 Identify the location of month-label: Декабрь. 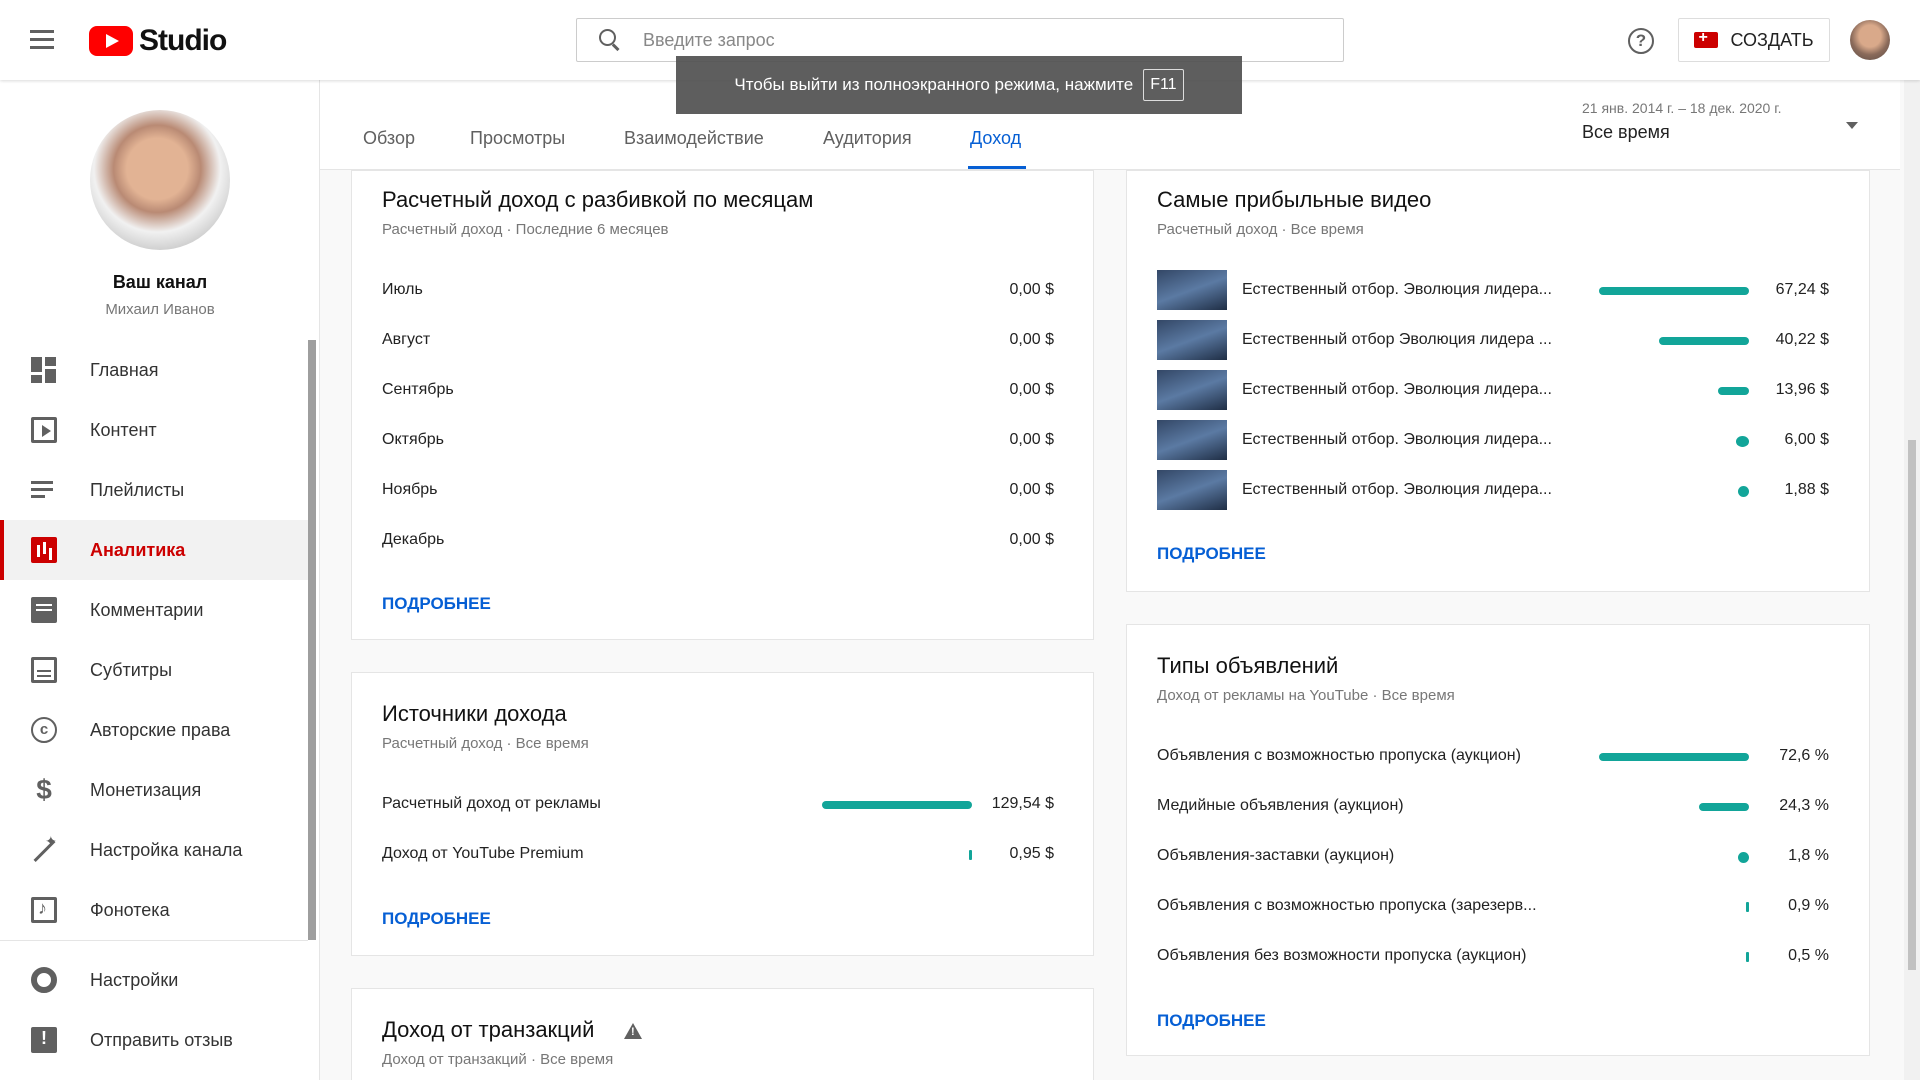
(413, 539).